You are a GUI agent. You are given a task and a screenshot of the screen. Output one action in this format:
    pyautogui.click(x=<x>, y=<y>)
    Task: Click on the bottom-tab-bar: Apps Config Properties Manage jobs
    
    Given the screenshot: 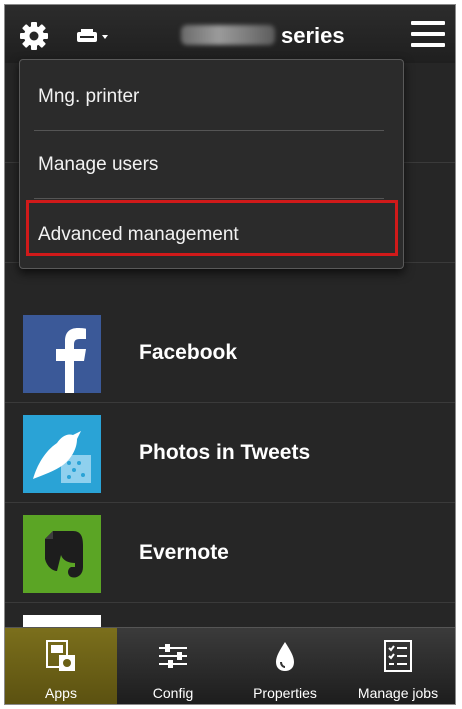 What is the action you would take?
    pyautogui.click(x=230, y=665)
    